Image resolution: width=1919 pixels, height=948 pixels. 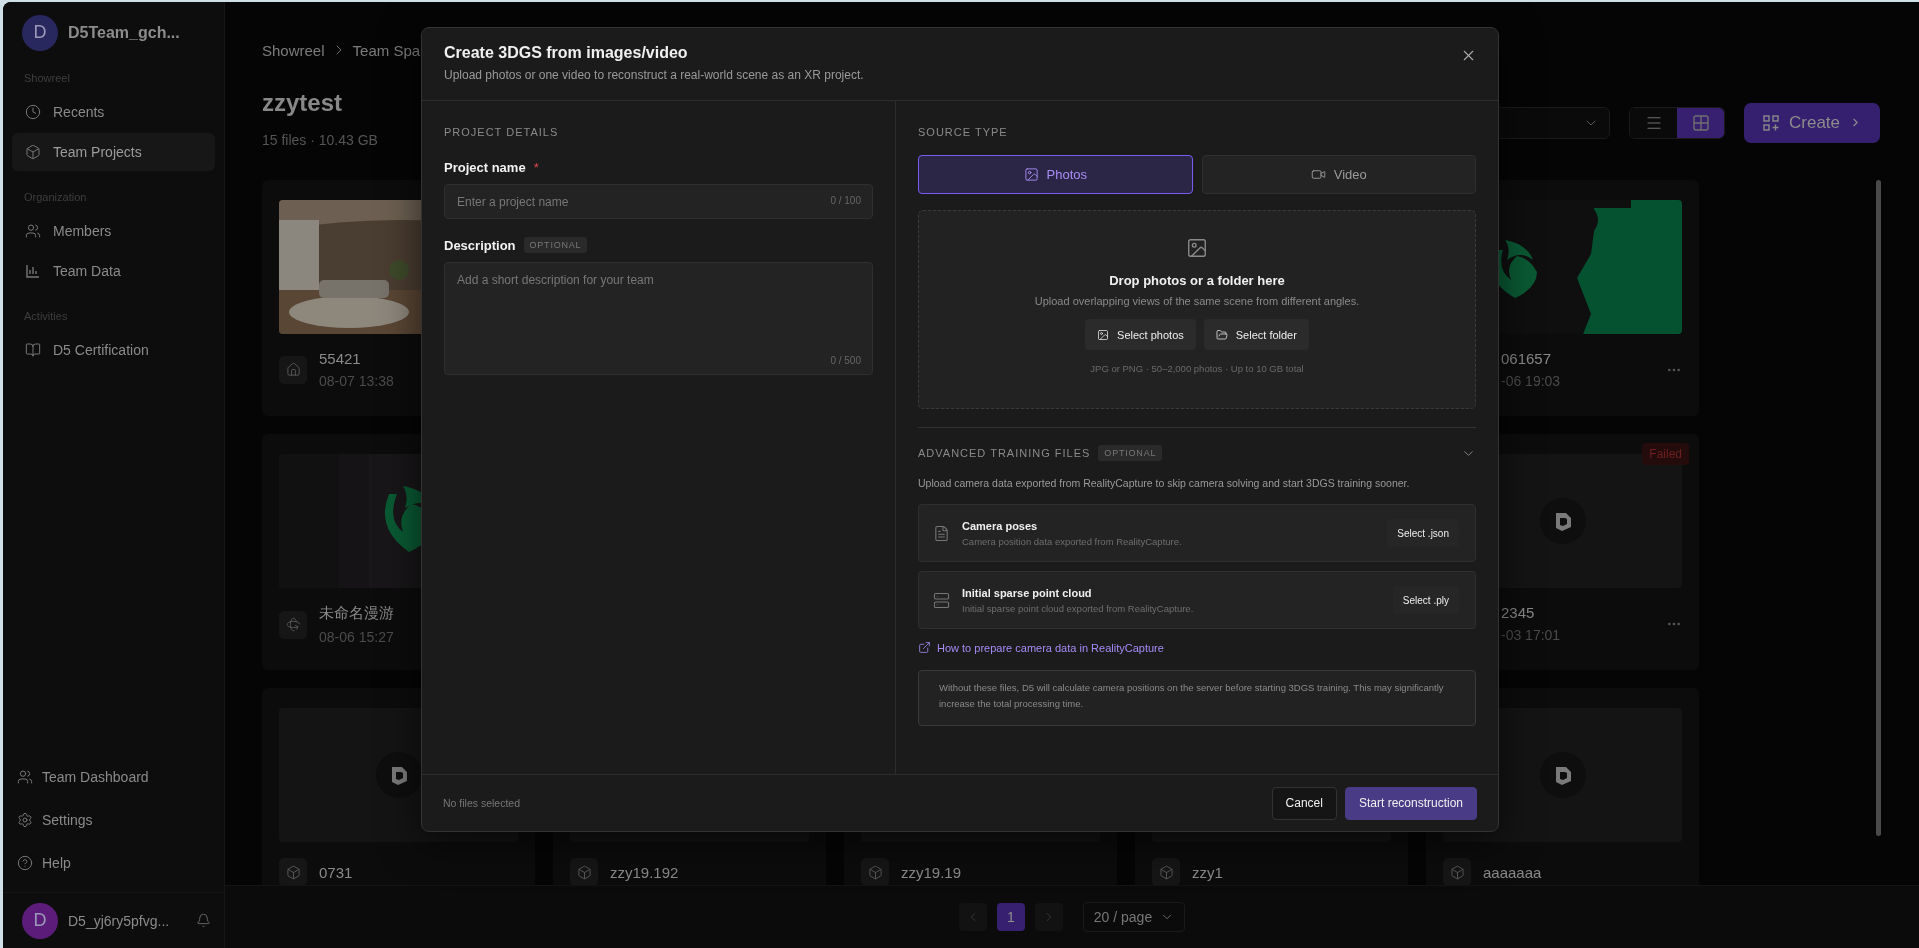 I want to click on project-date: -06 19:03, so click(x=1531, y=381).